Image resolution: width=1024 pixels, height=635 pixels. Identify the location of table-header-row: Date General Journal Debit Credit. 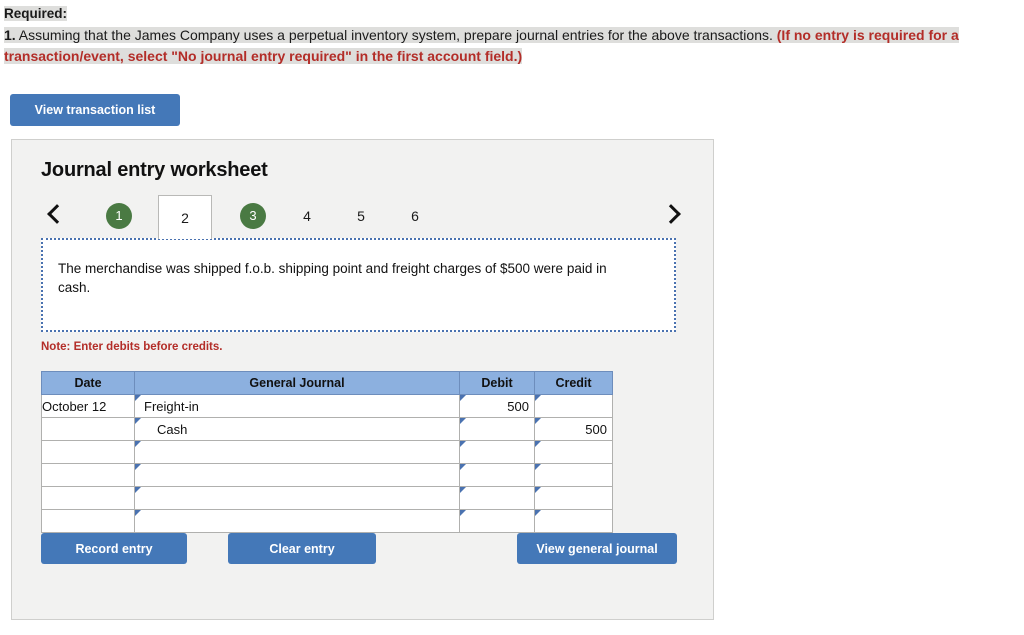
(327, 383).